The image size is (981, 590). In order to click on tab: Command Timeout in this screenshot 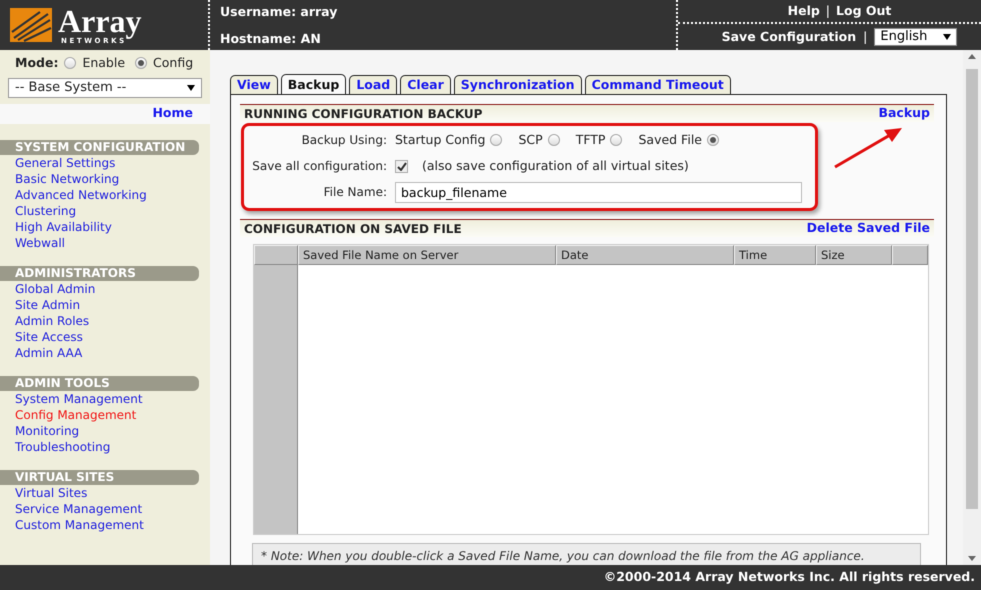, I will do `click(657, 84)`.